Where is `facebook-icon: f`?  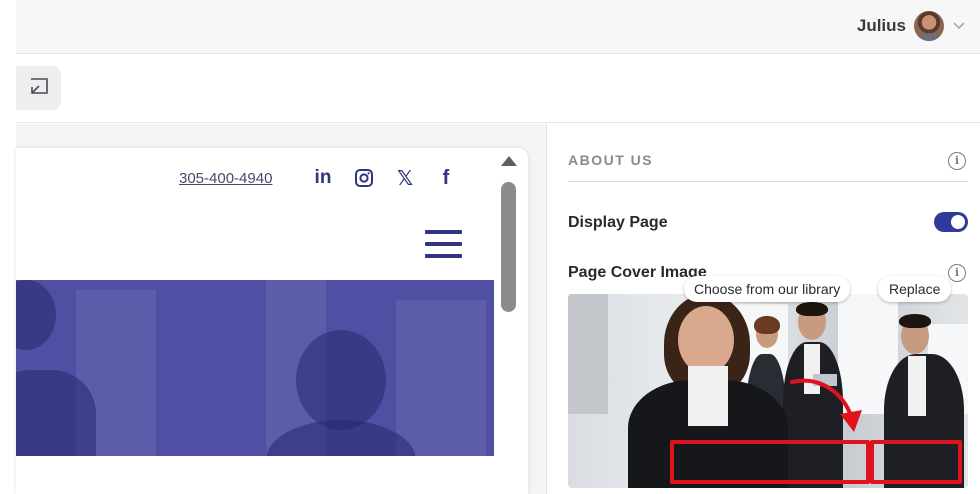 facebook-icon: f is located at coordinates (446, 178).